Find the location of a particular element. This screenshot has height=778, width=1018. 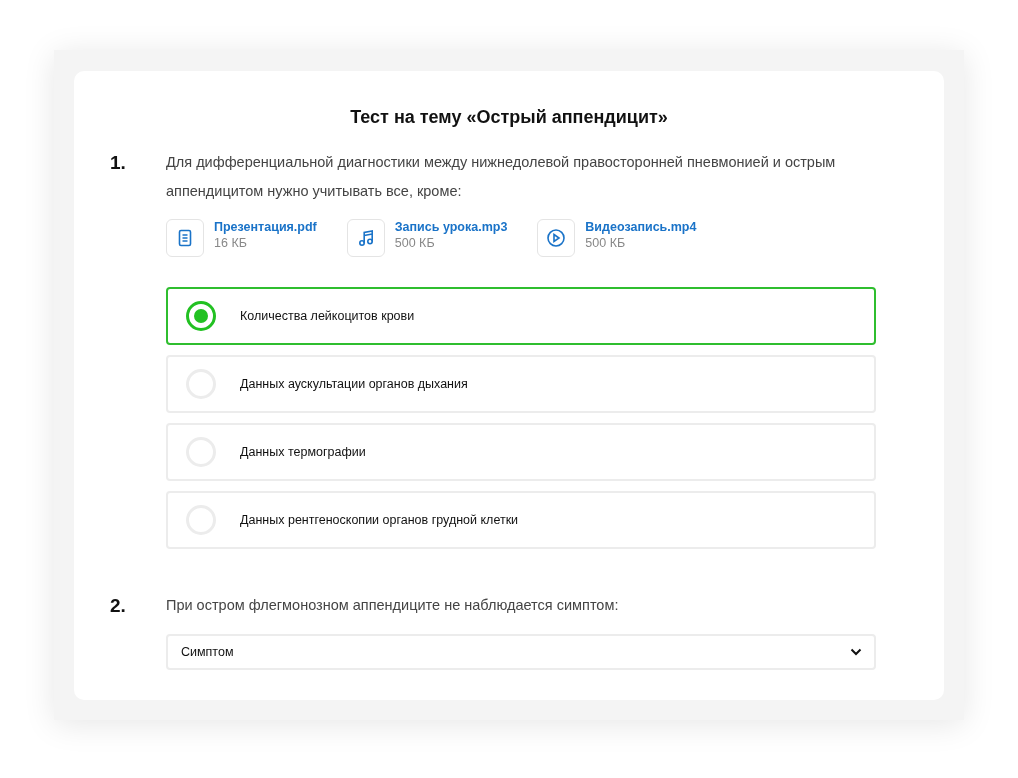

document-icon is located at coordinates (185, 238).